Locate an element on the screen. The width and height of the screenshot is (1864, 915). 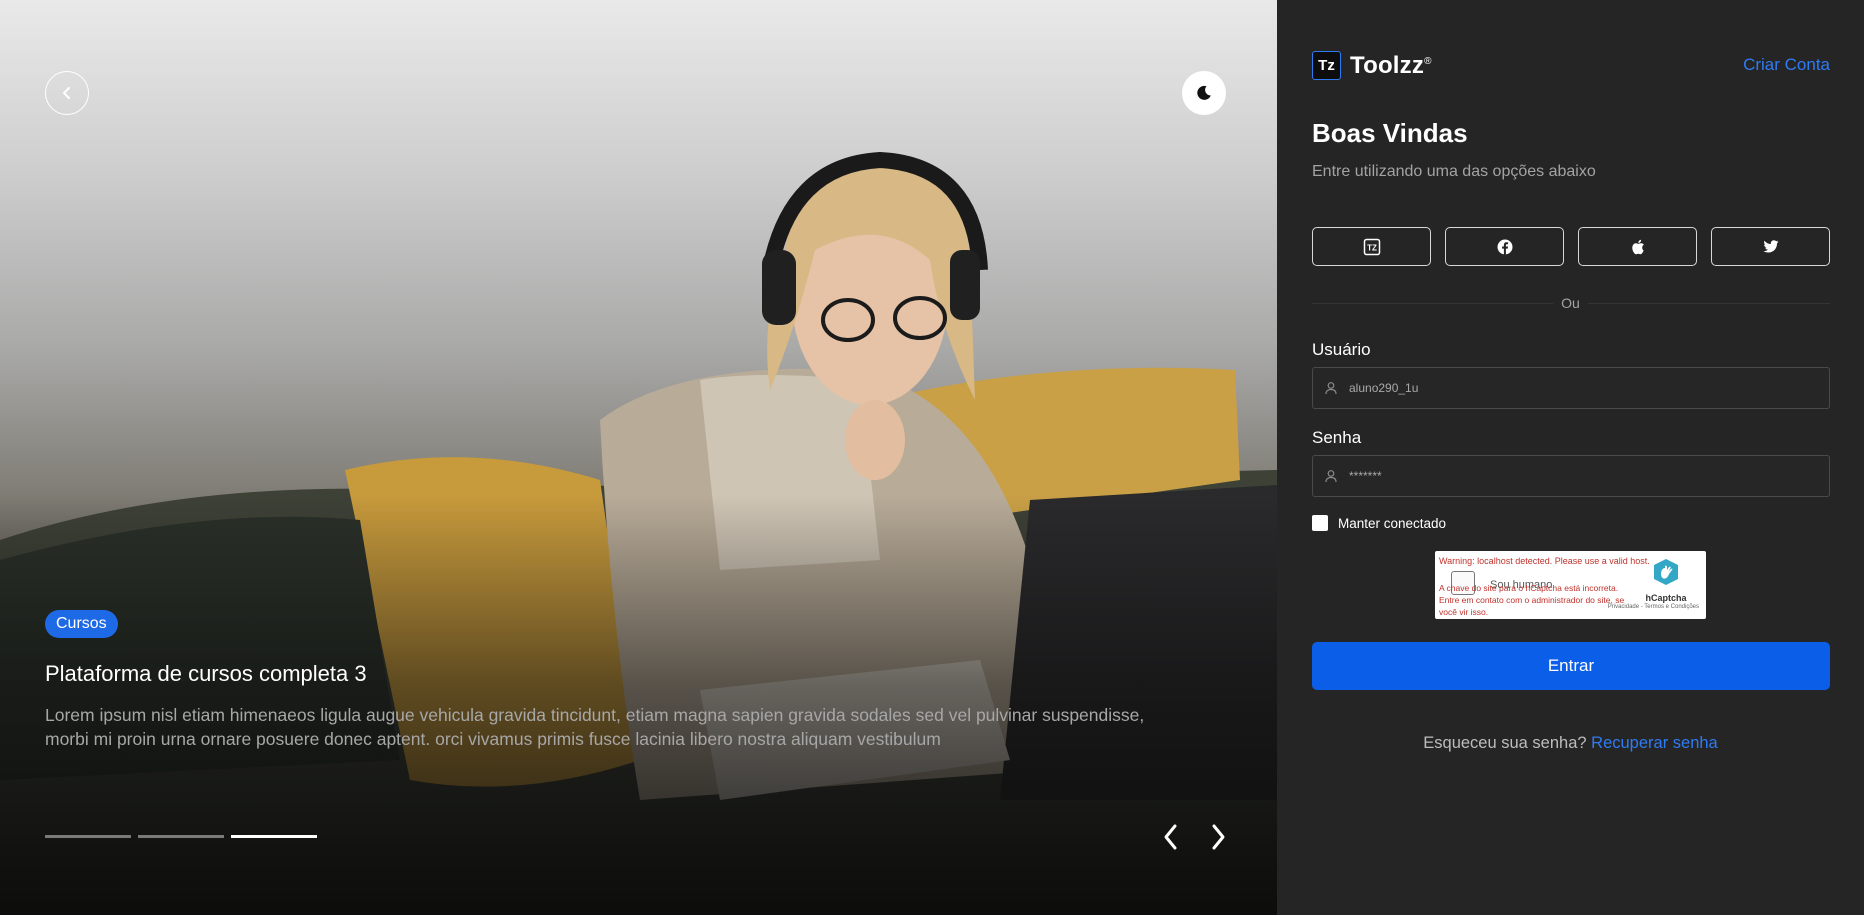
welcome-subtitle: Entre utilizando uma das opções abaixo is located at coordinates (1454, 171).